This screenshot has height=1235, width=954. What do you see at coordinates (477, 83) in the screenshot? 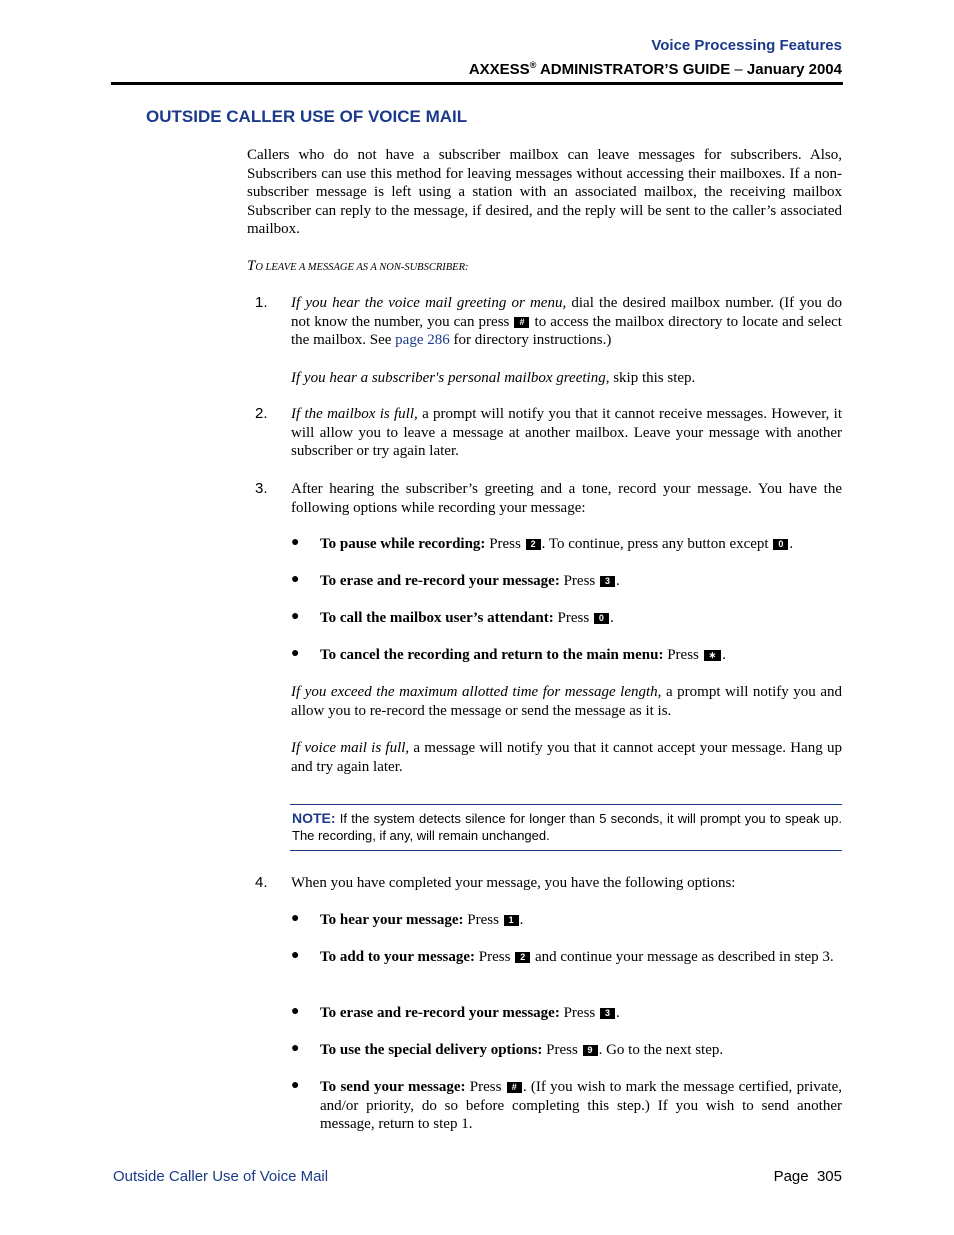
I see `header-rule` at bounding box center [477, 83].